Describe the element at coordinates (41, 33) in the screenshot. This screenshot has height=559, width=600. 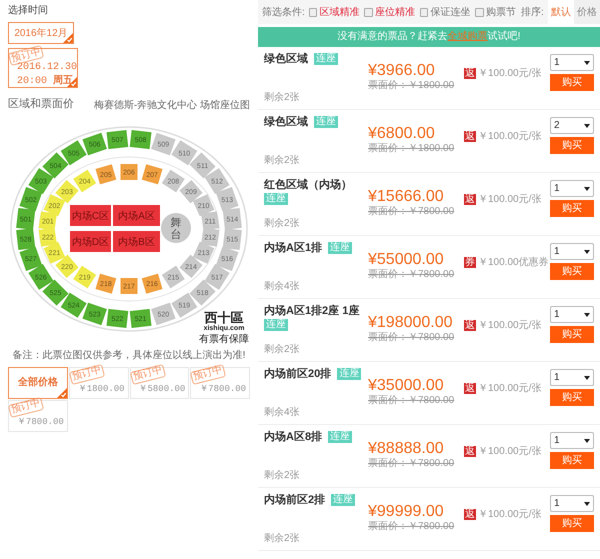
I see `month-option: 2016年12月` at that location.